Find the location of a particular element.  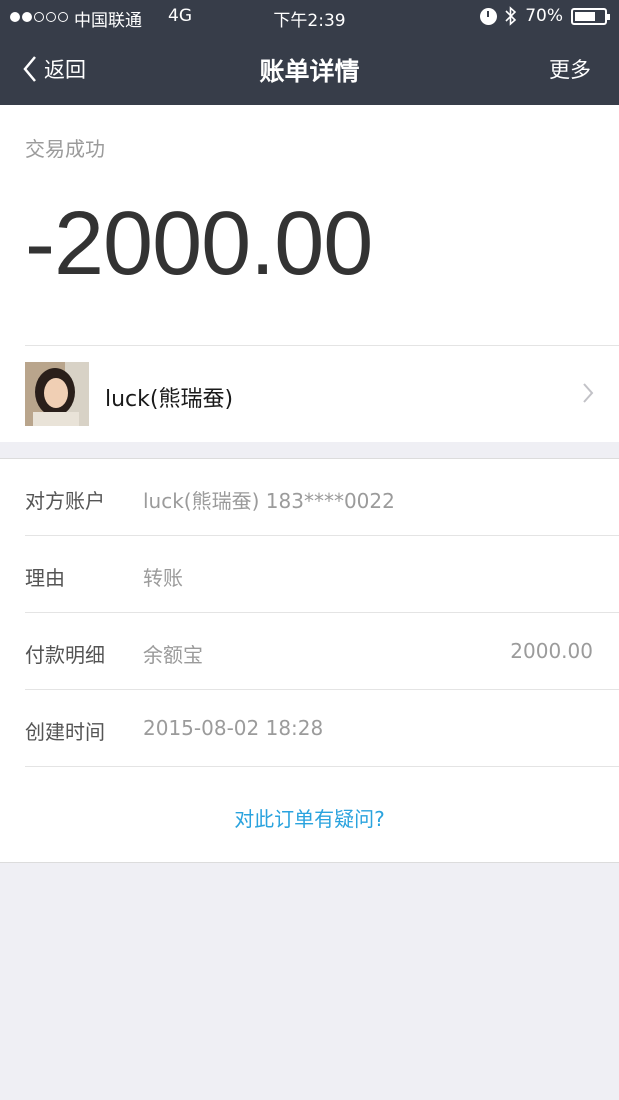

order-question-link: 对此订单有疑问? is located at coordinates (309, 817).